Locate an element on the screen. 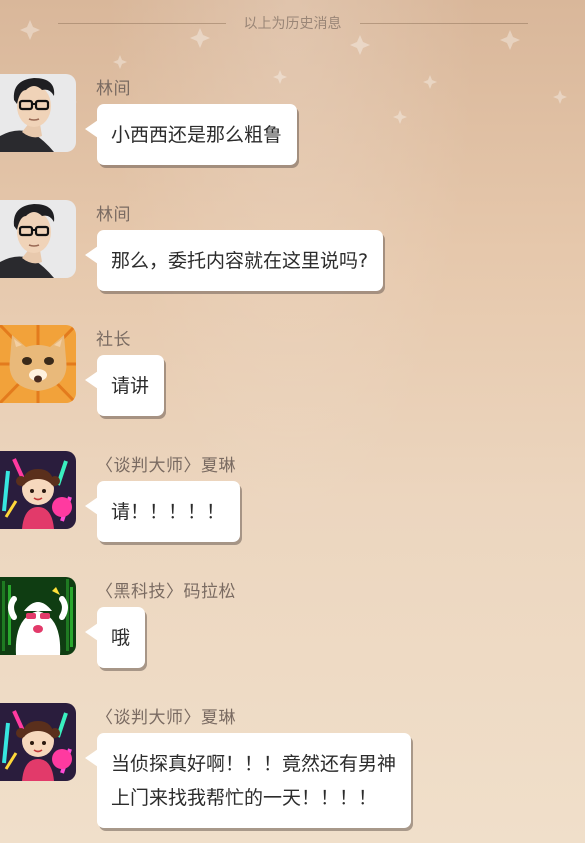 The image size is (585, 843). chat-message: 社长 请讲 is located at coordinates (292, 375).